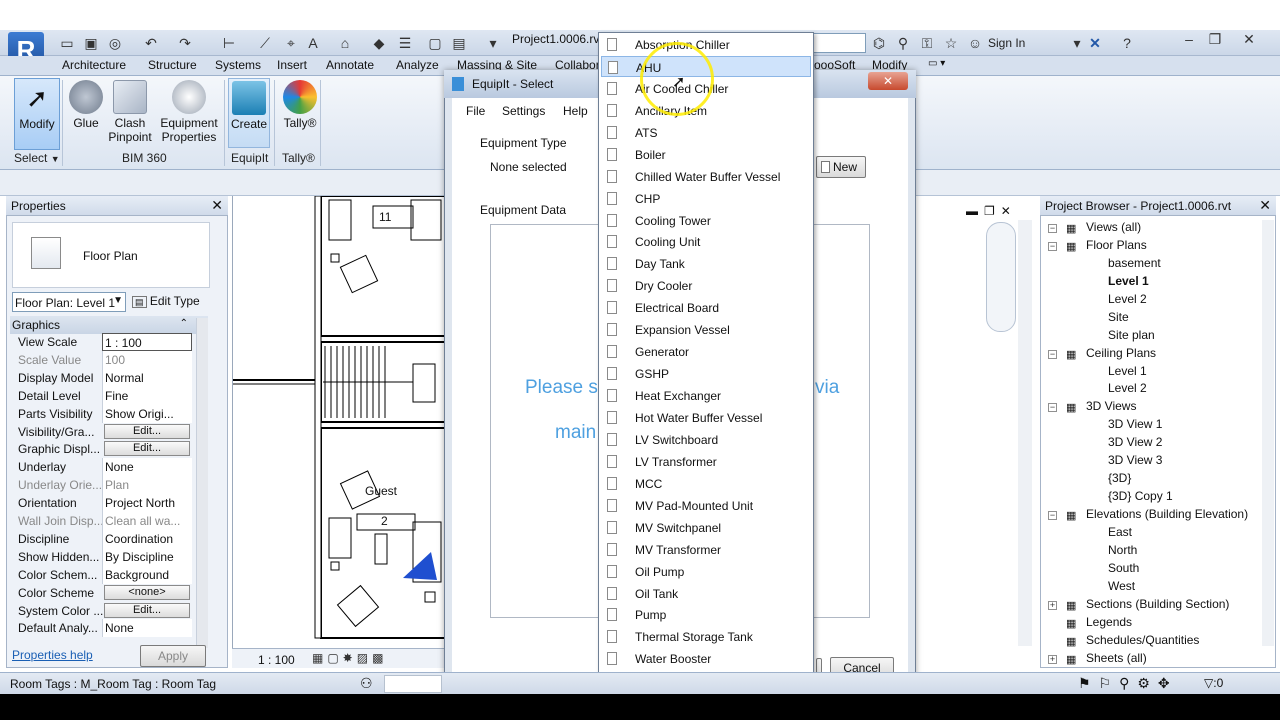  I want to click on thin-lines-icon: ☰, so click(405, 43).